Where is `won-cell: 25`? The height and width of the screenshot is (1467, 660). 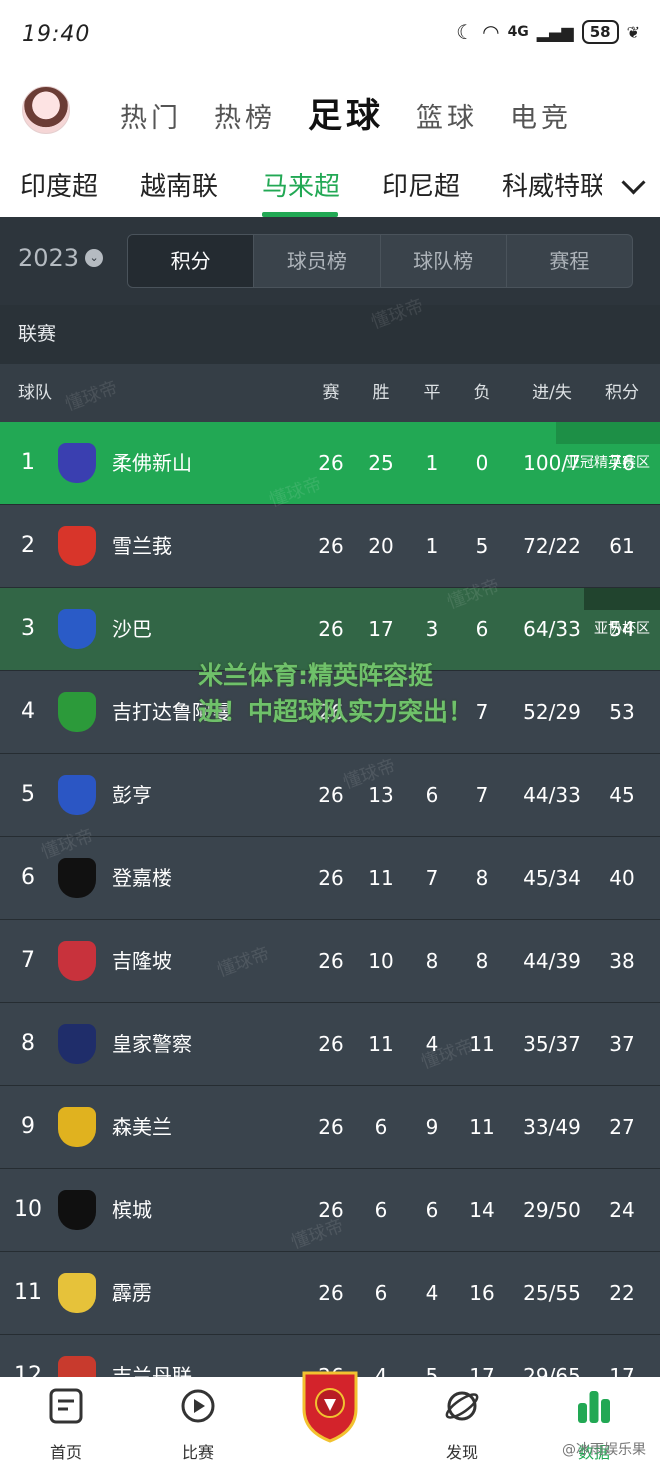
won-cell: 25 is located at coordinates (381, 463).